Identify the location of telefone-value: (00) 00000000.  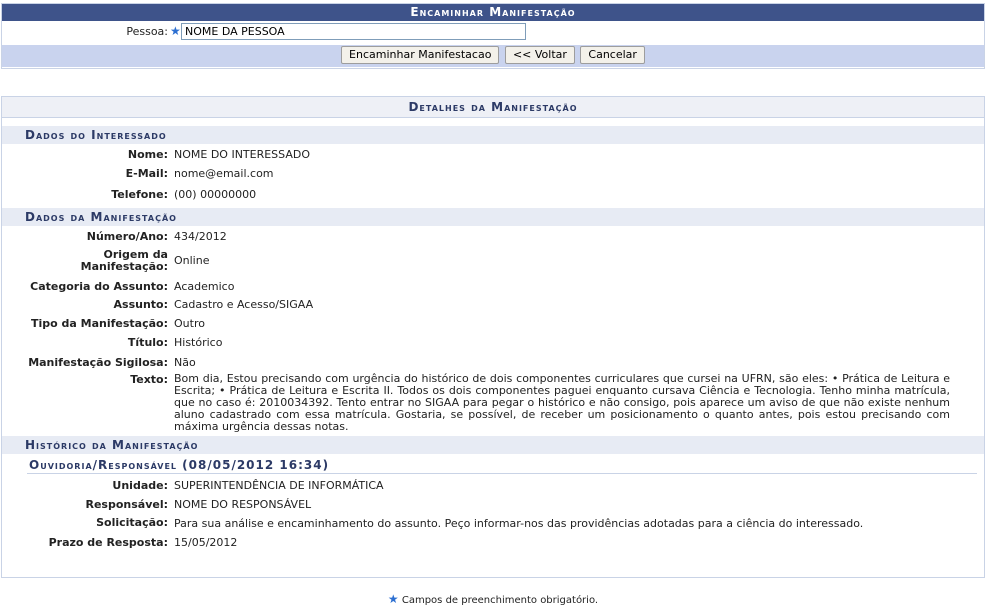
(215, 194).